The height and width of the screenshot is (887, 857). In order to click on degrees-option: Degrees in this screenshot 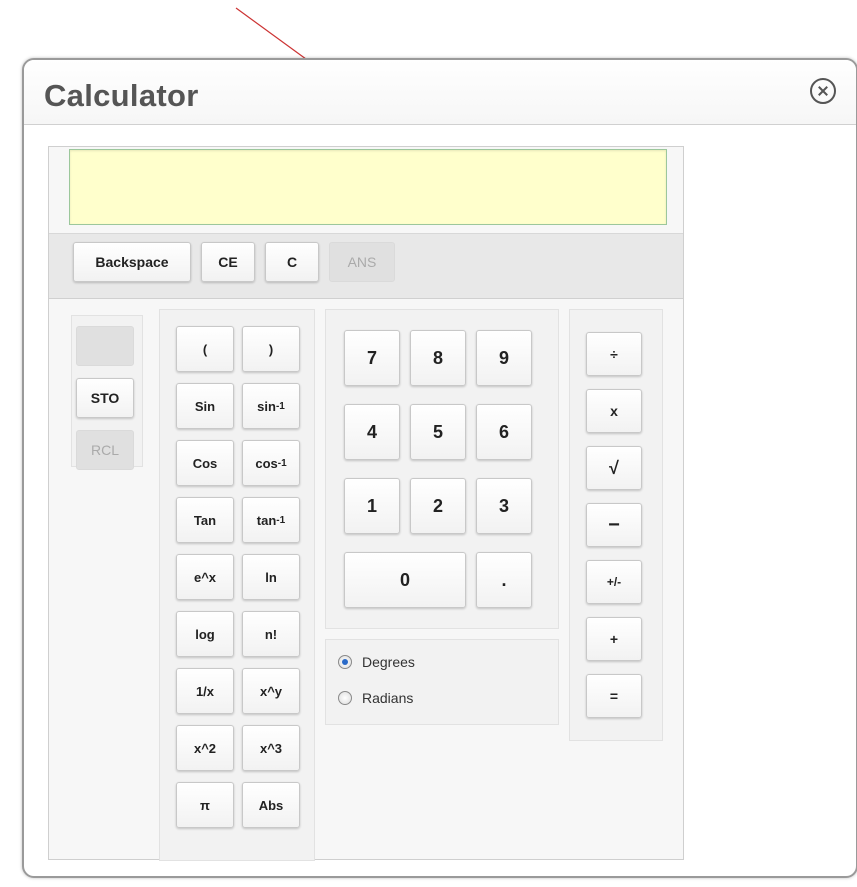, I will do `click(376, 662)`.